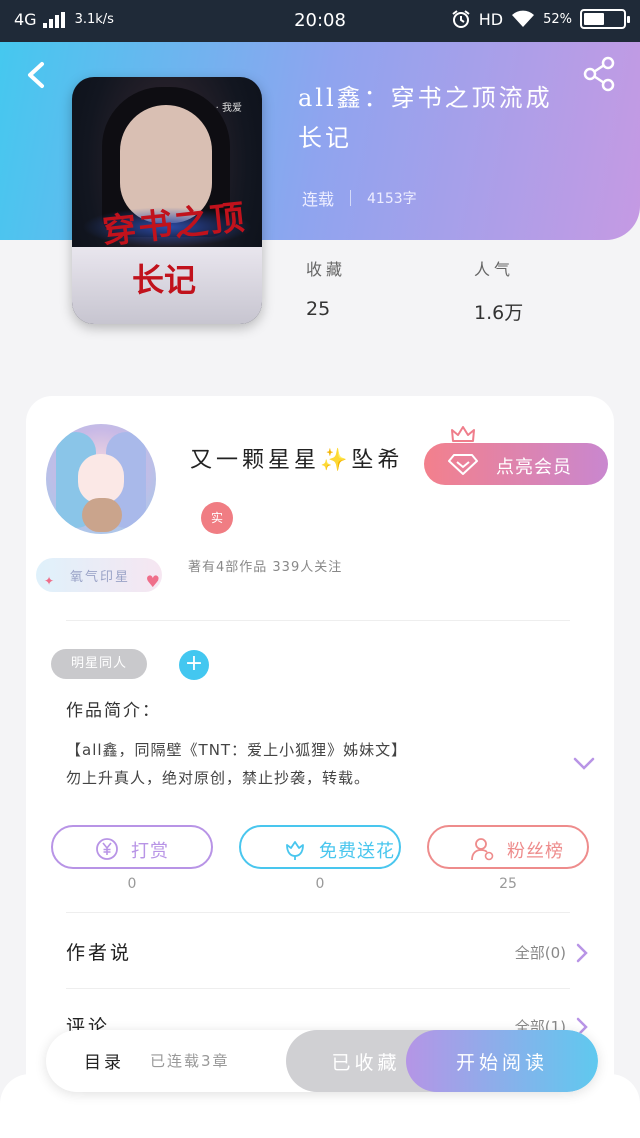 The height and width of the screenshot is (1138, 640). Describe the element at coordinates (351, 198) in the screenshot. I see `meta-separator` at that location.